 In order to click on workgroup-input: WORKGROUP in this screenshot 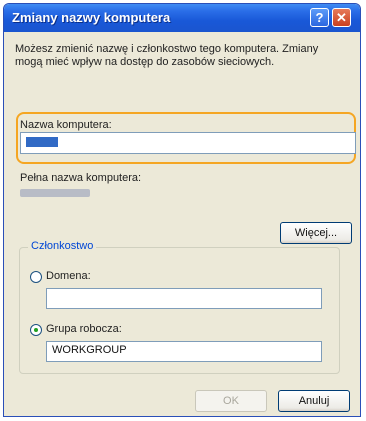, I will do `click(184, 351)`.